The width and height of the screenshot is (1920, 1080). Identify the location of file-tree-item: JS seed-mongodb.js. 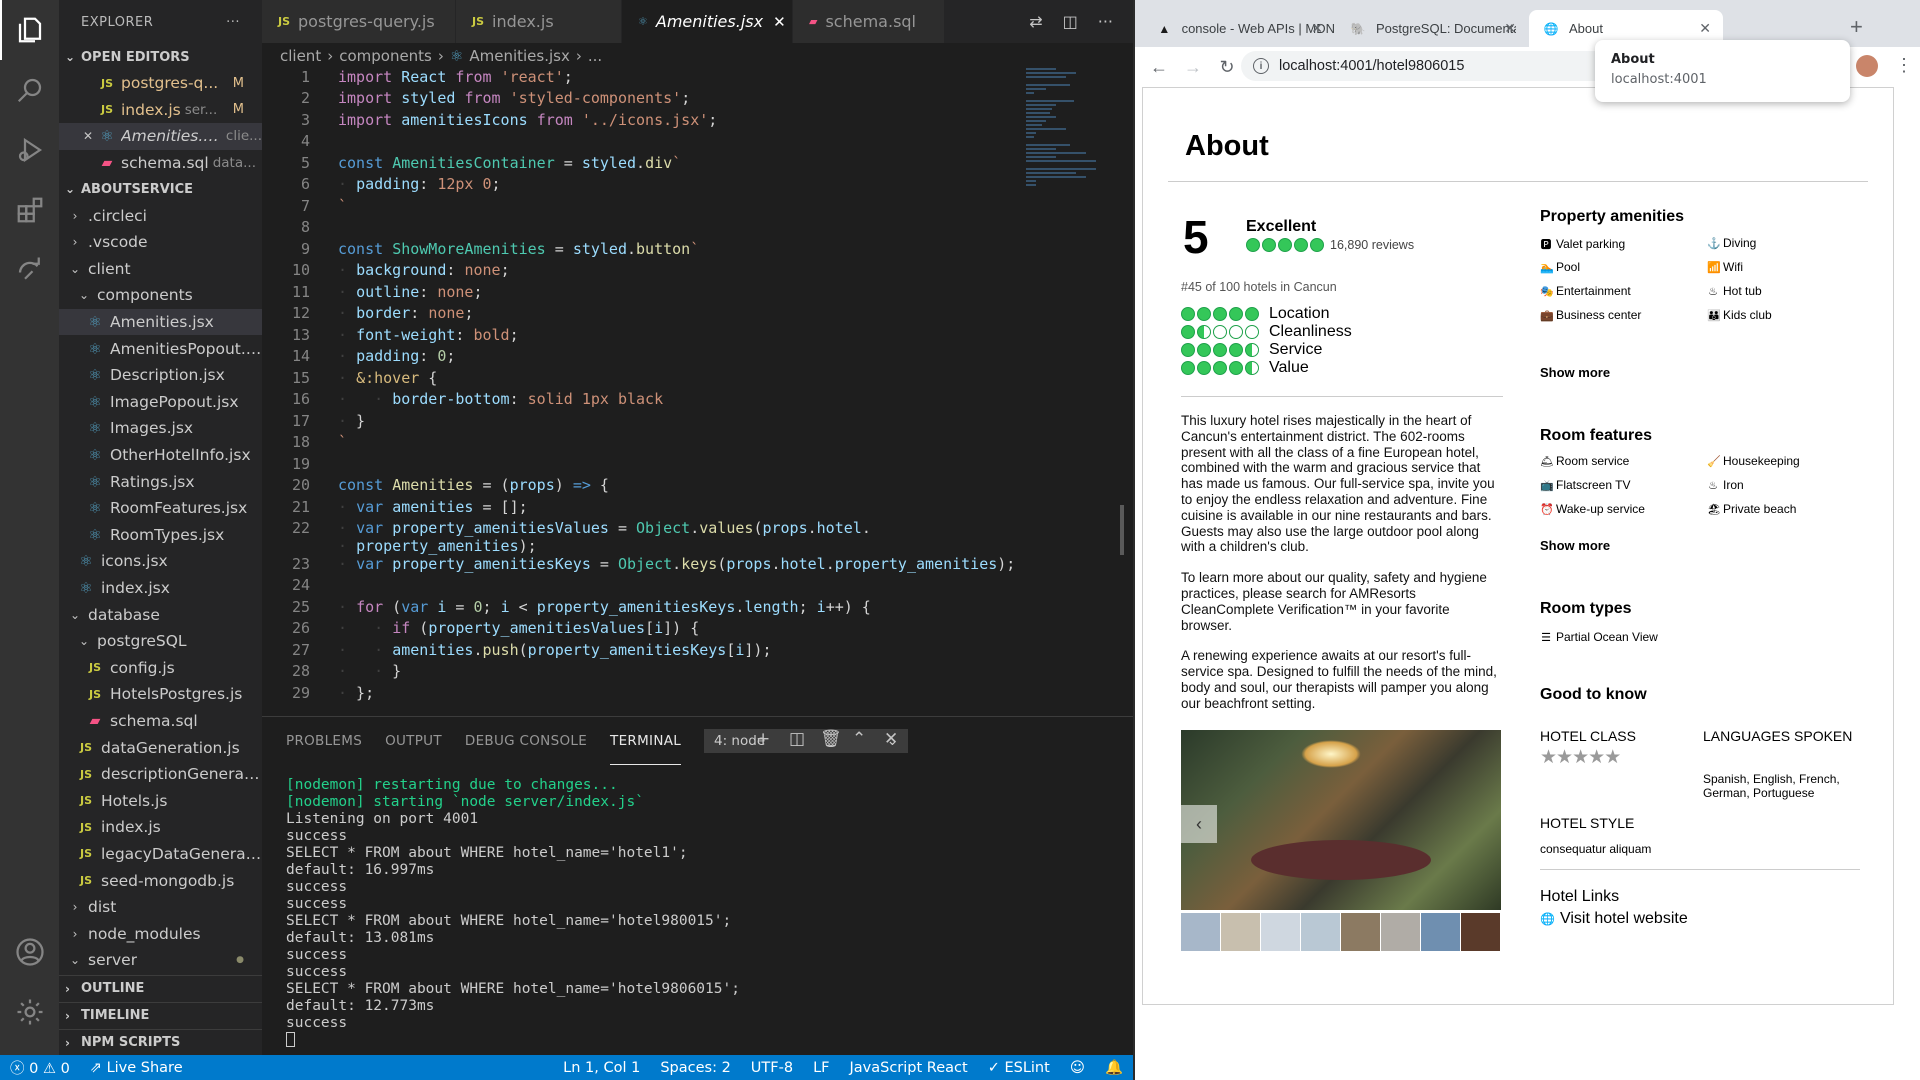
(160, 880).